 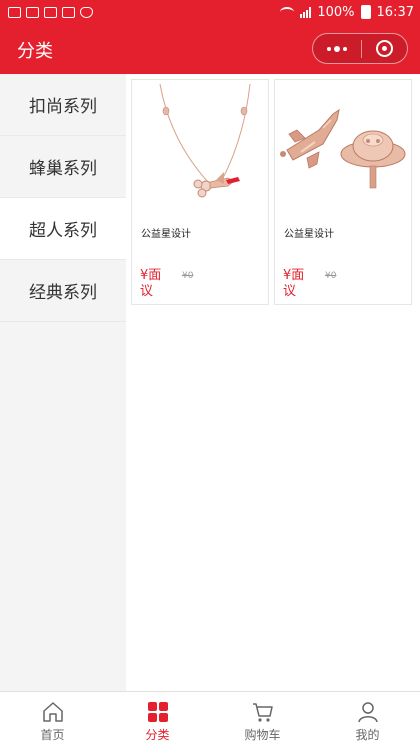 What do you see at coordinates (210, 12) in the screenshot?
I see `status-bar: 100% 16:37` at bounding box center [210, 12].